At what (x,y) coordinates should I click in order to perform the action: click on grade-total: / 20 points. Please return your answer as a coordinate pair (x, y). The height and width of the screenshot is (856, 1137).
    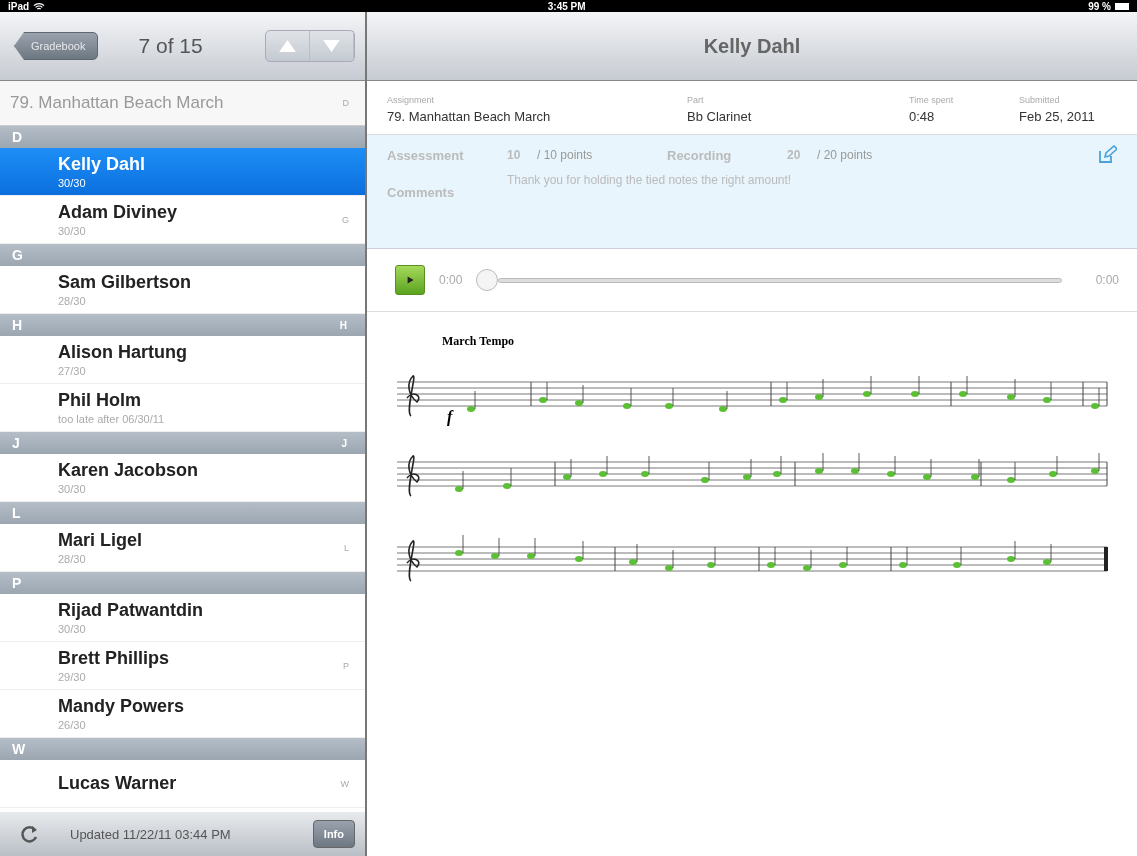
    Looking at the image, I should click on (845, 155).